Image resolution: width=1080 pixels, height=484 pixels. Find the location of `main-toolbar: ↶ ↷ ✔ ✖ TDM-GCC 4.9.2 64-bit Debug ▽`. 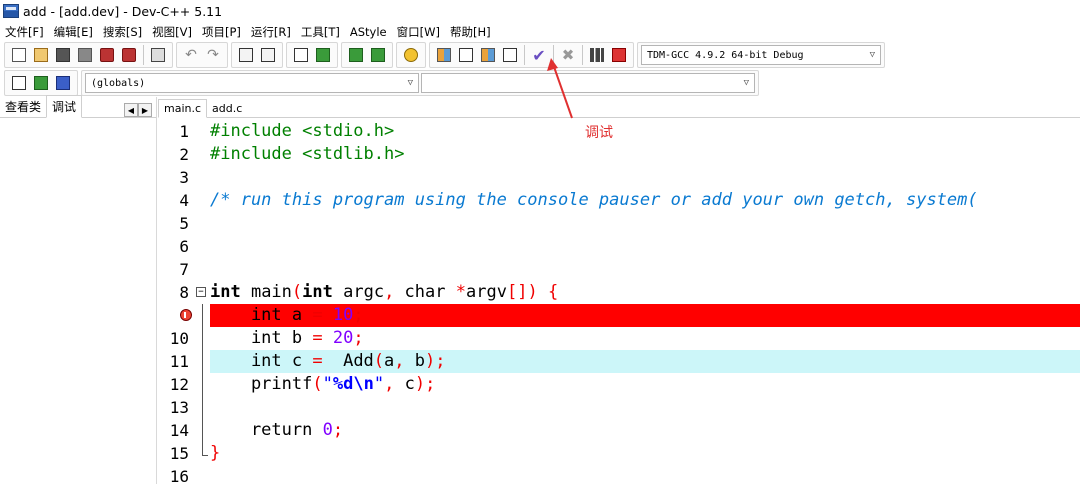

main-toolbar: ↶ ↷ ✔ ✖ TDM-GCC 4.9.2 64-bit Debug ▽ is located at coordinates (540, 55).